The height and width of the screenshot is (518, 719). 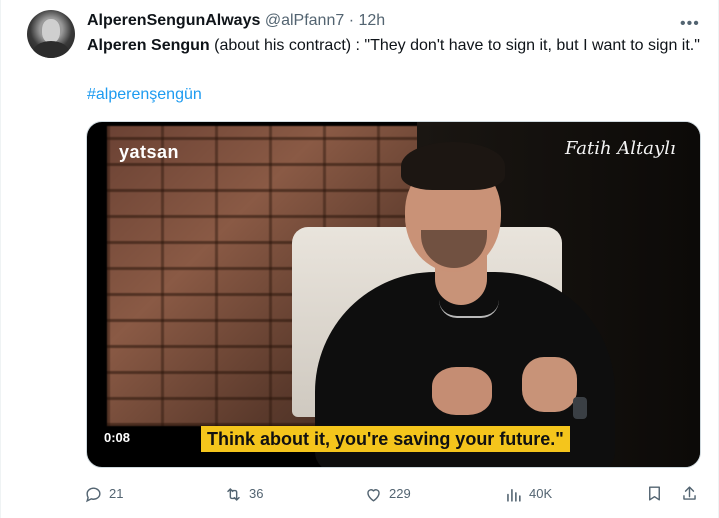 I want to click on bookmark-icon, so click(x=654, y=493).